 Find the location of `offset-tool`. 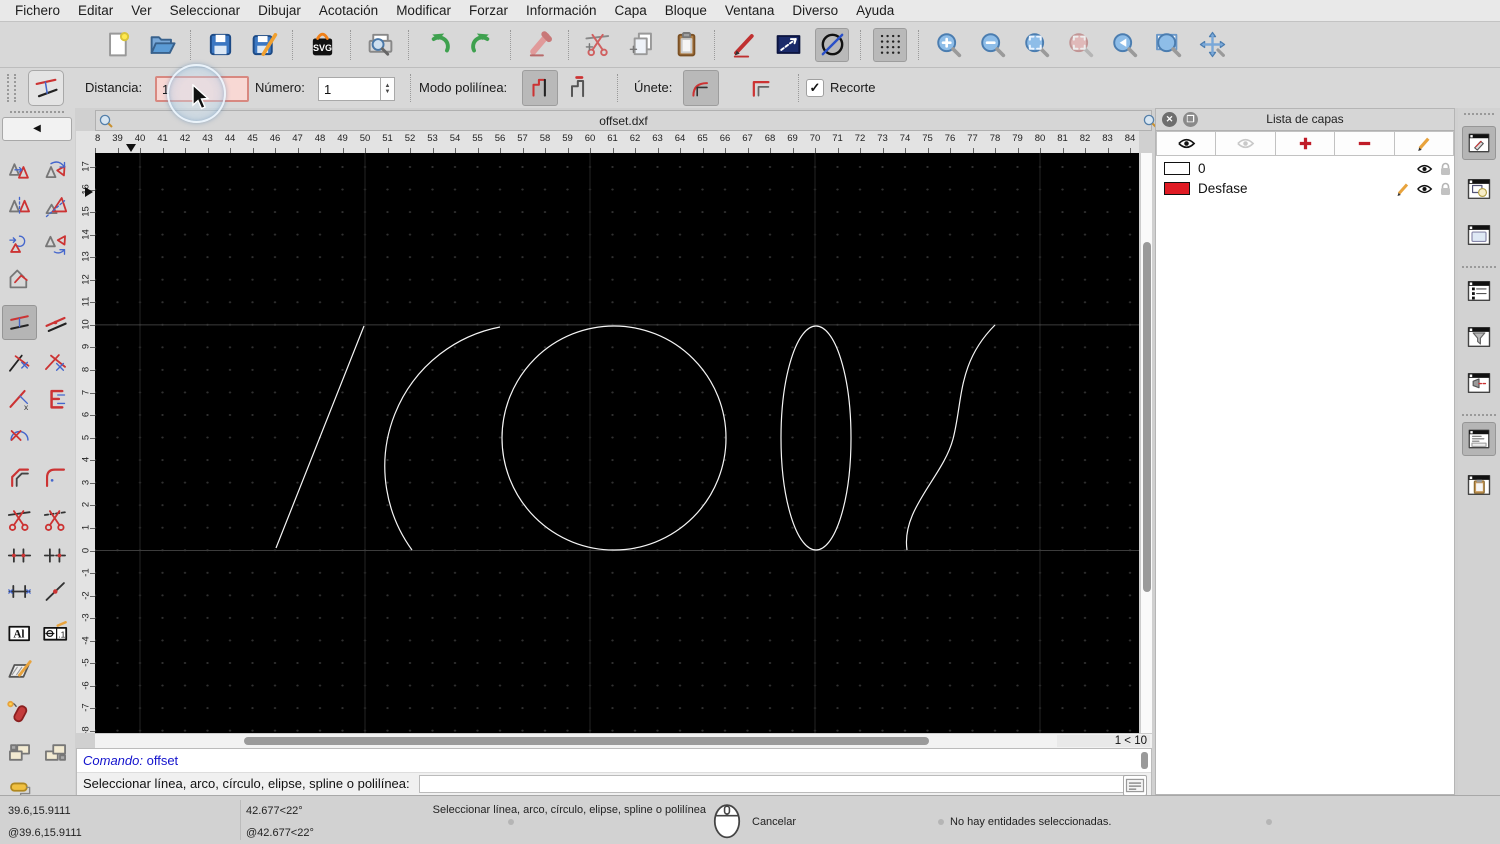

offset-tool is located at coordinates (19, 322).